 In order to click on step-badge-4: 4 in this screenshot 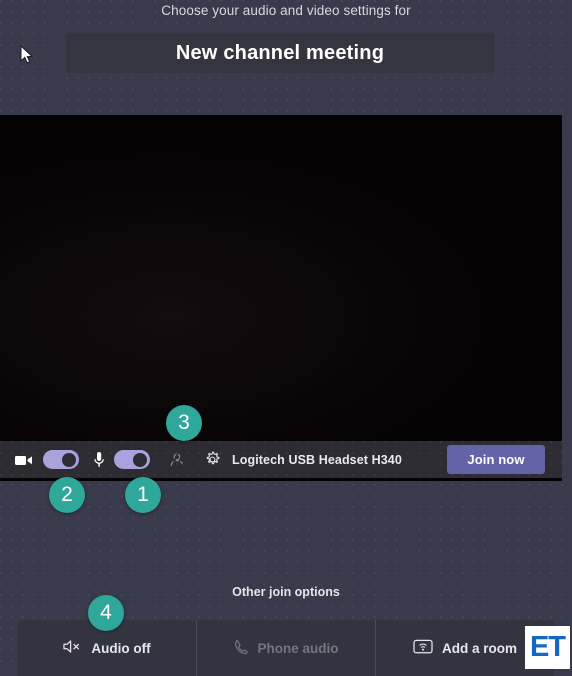, I will do `click(106, 613)`.